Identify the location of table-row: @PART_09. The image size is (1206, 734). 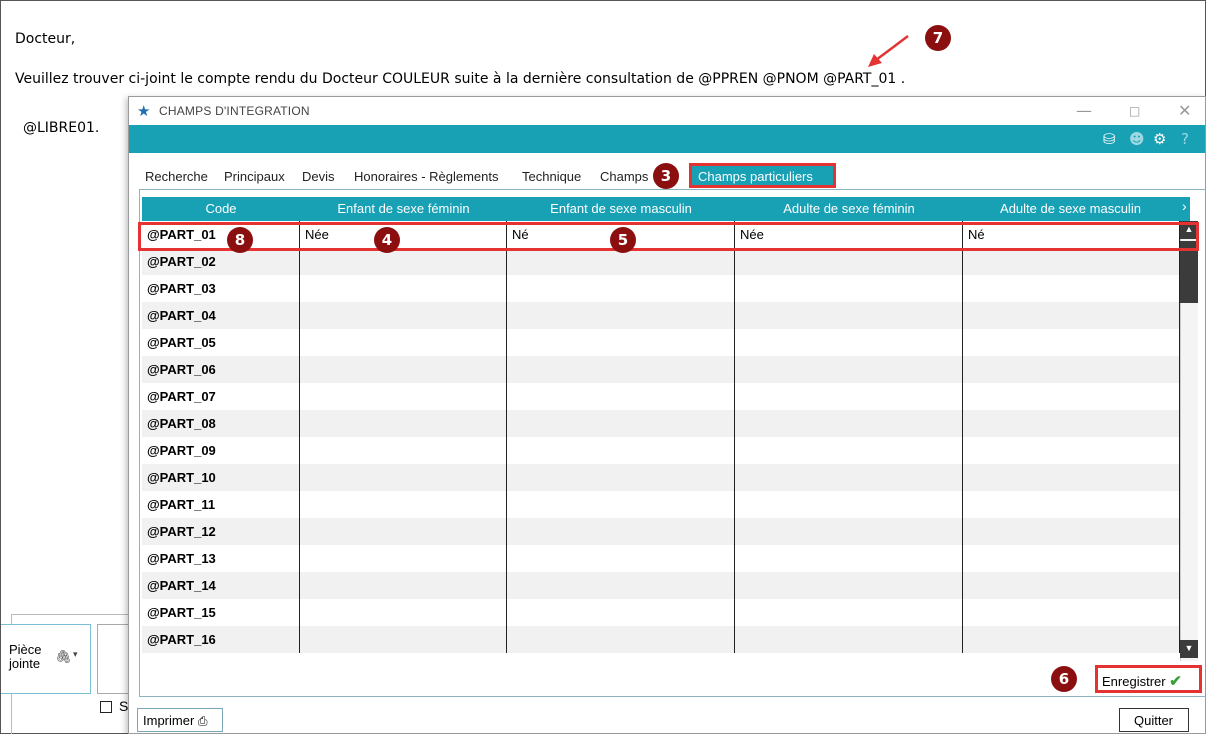
(661, 450).